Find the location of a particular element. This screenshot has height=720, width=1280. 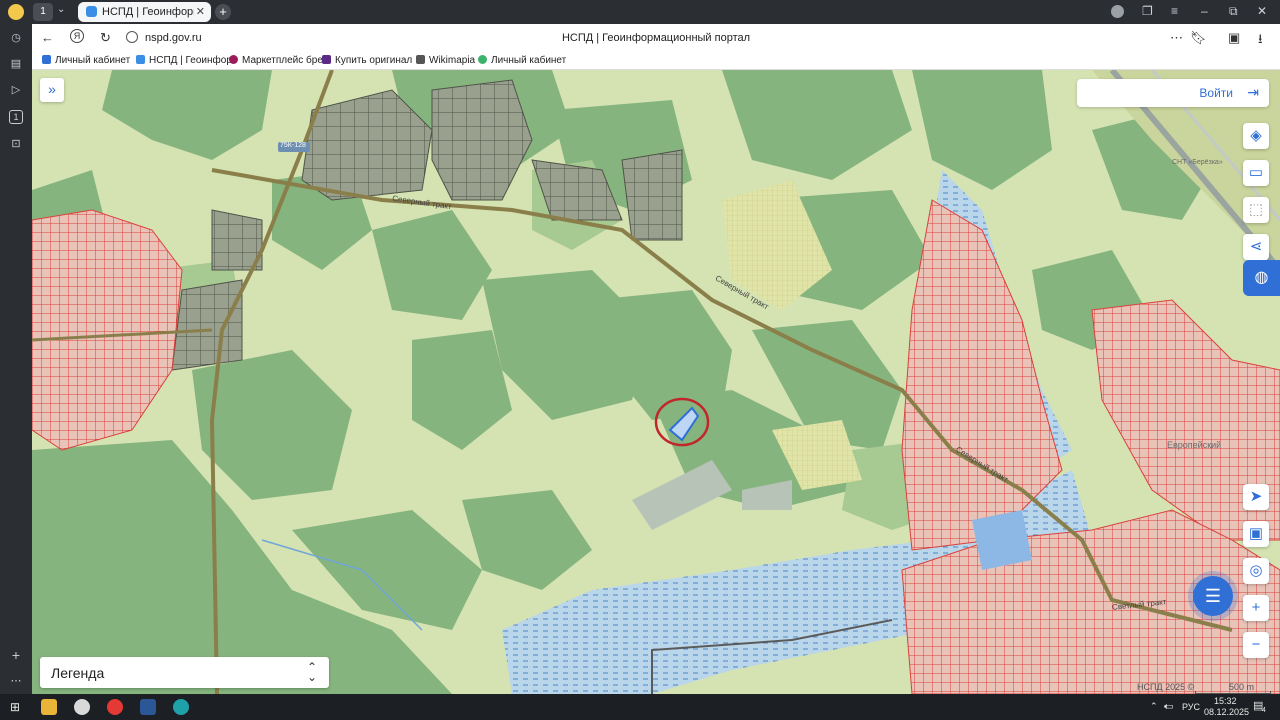

locate-button: ➤ is located at coordinates (1256, 497).